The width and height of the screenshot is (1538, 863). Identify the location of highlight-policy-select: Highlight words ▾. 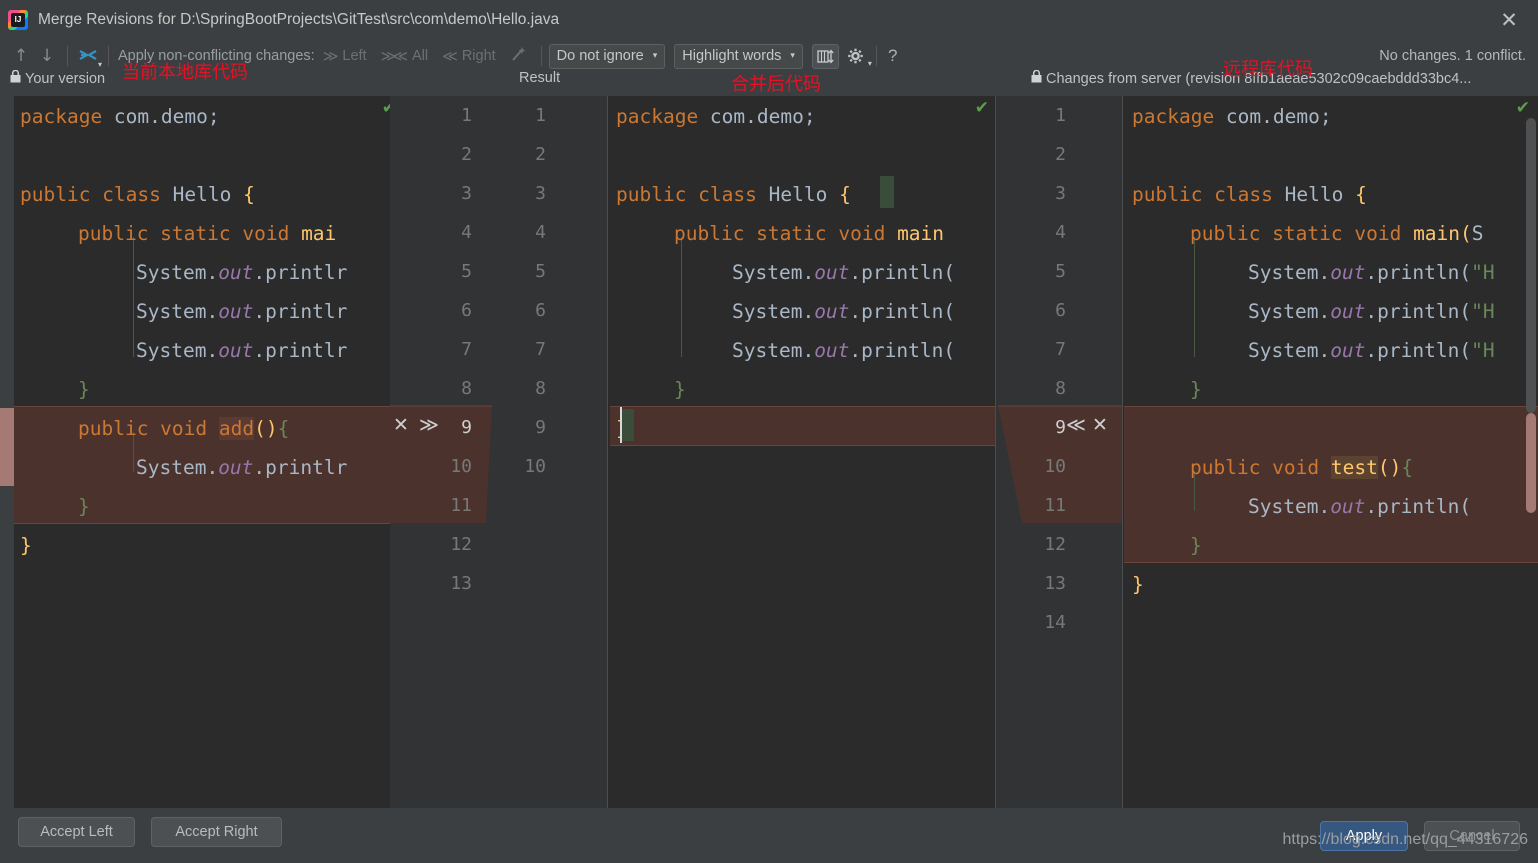
(738, 56).